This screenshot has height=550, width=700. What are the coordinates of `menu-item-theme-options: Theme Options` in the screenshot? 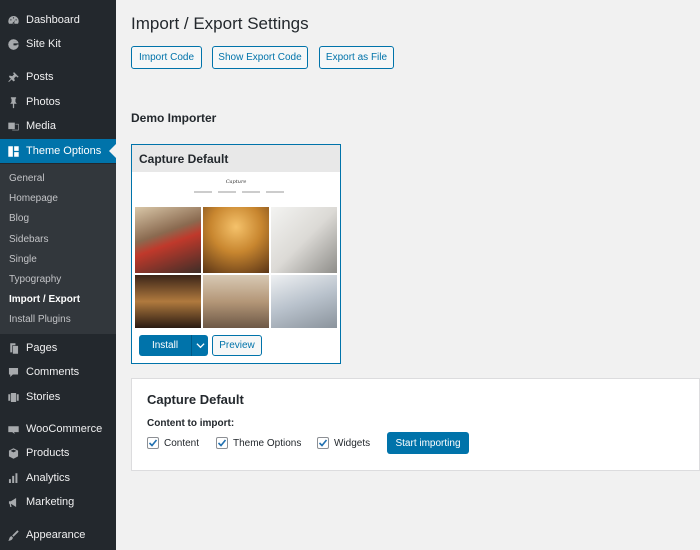 It's located at (58, 151).